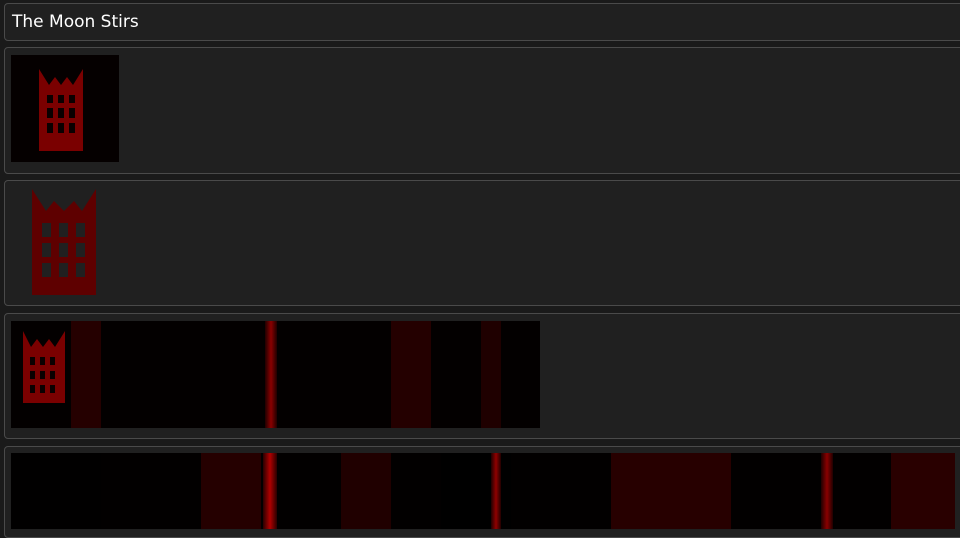 The image size is (960, 538). I want to click on page-title: The Moon Stirs, so click(75, 22).